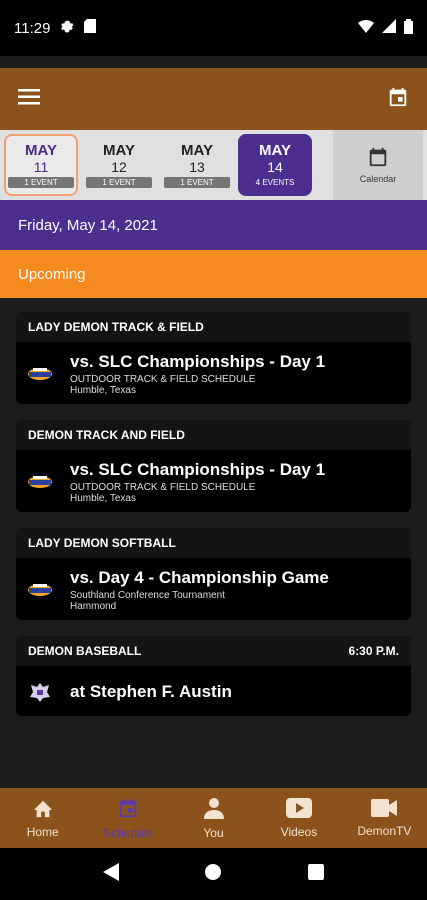 Image resolution: width=427 pixels, height=900 pixels. I want to click on nav-label: Home, so click(42, 831).